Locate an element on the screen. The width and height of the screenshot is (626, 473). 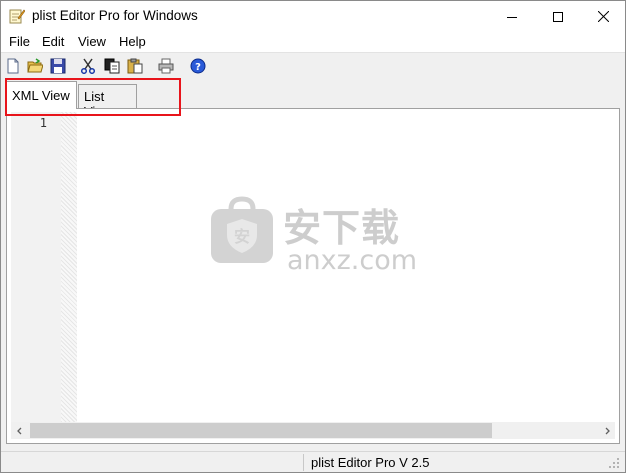
menu-view: View is located at coordinates (92, 41).